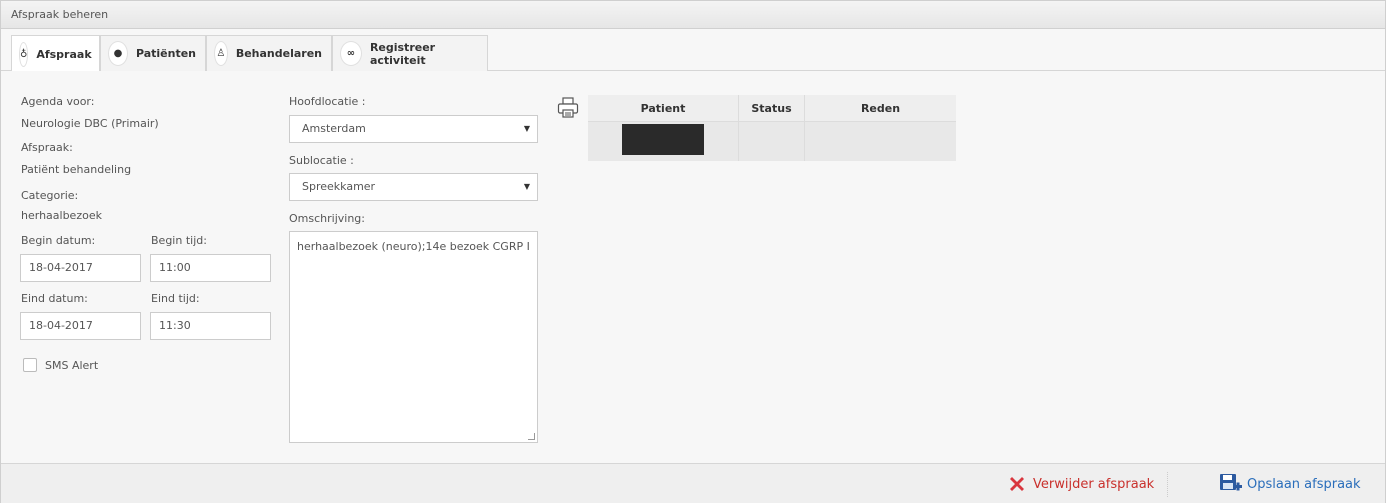 The width and height of the screenshot is (1386, 504). I want to click on column-header-reden: Reden, so click(880, 108).